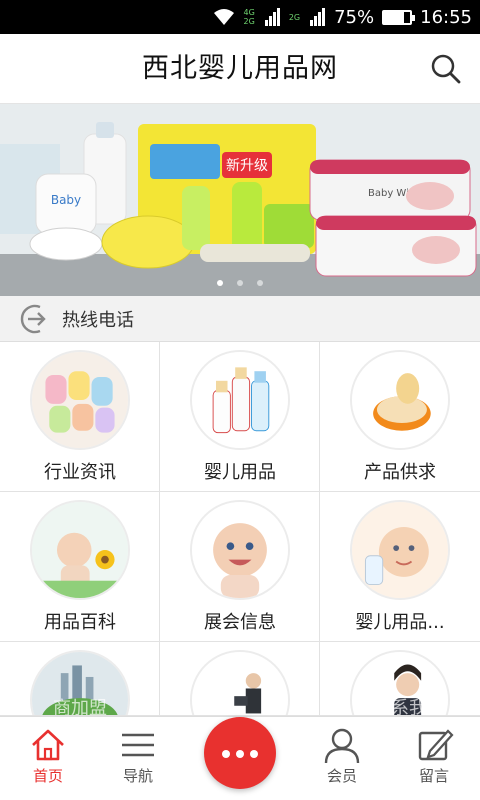  Describe the element at coordinates (80, 550) in the screenshot. I see `baby-sunflower-image` at that location.